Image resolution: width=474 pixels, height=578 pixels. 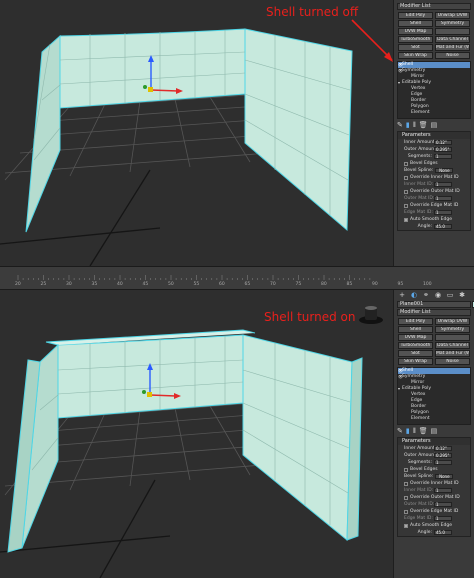 What do you see at coordinates (424, 532) in the screenshot?
I see `param-label: Angle:` at bounding box center [424, 532].